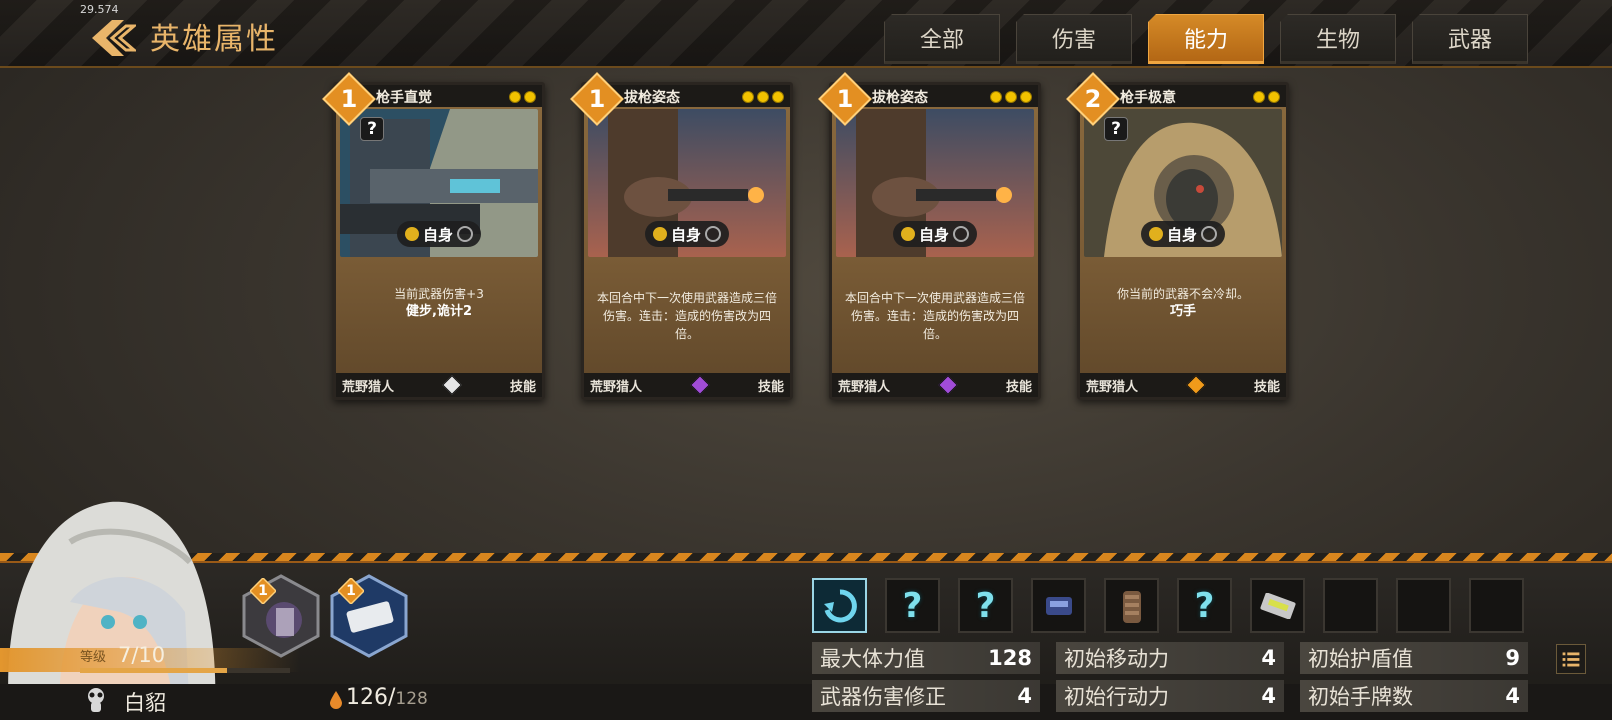  What do you see at coordinates (1470, 39) in the screenshot?
I see `tab-weapon: 武器` at bounding box center [1470, 39].